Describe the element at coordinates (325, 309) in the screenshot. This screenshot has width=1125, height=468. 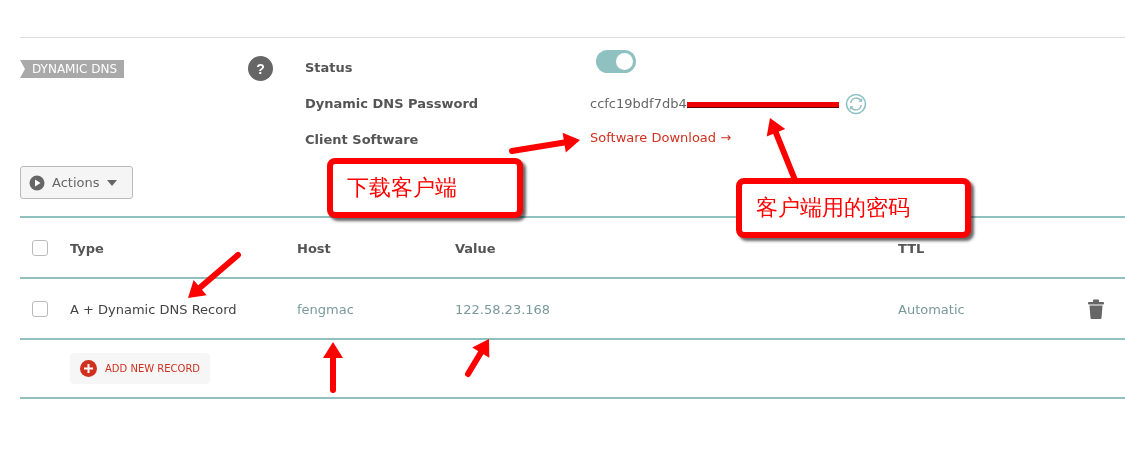
I see `table-cell: fengmac` at that location.